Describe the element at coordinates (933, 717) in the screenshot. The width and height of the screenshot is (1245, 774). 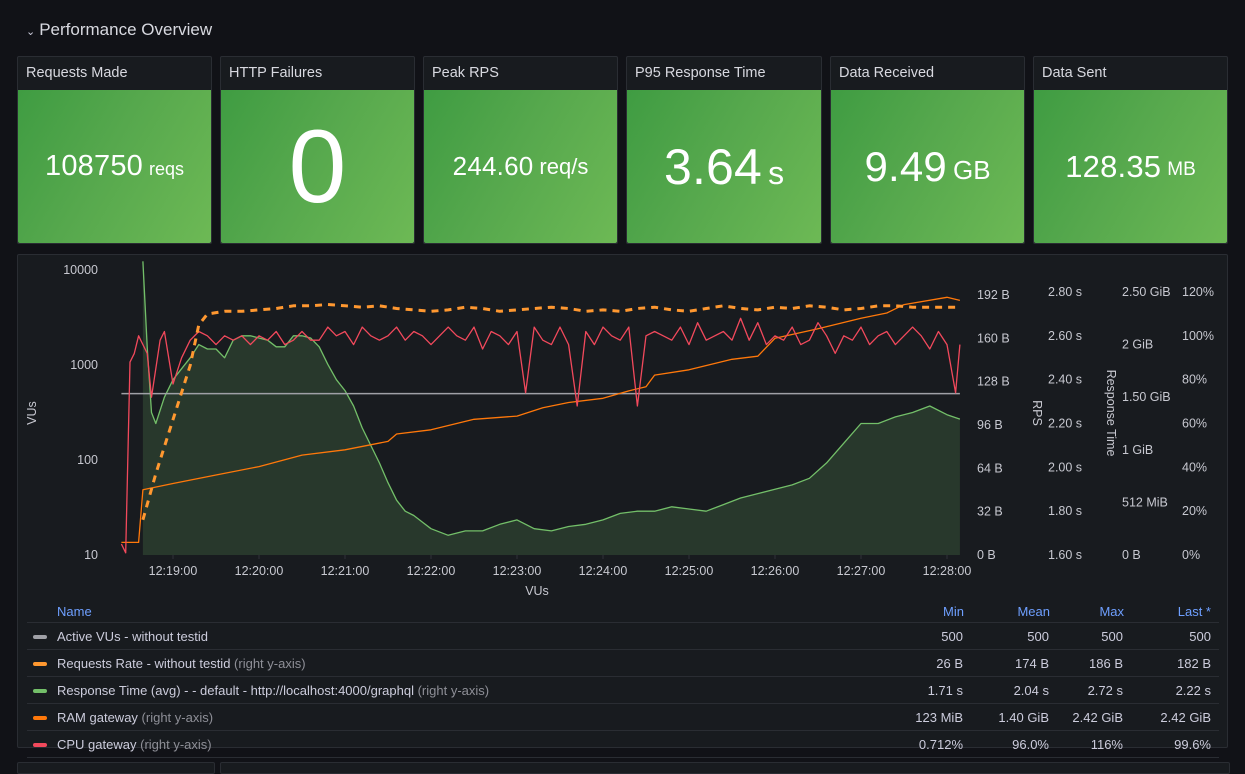
I see `legend-min: 123 MiB` at that location.